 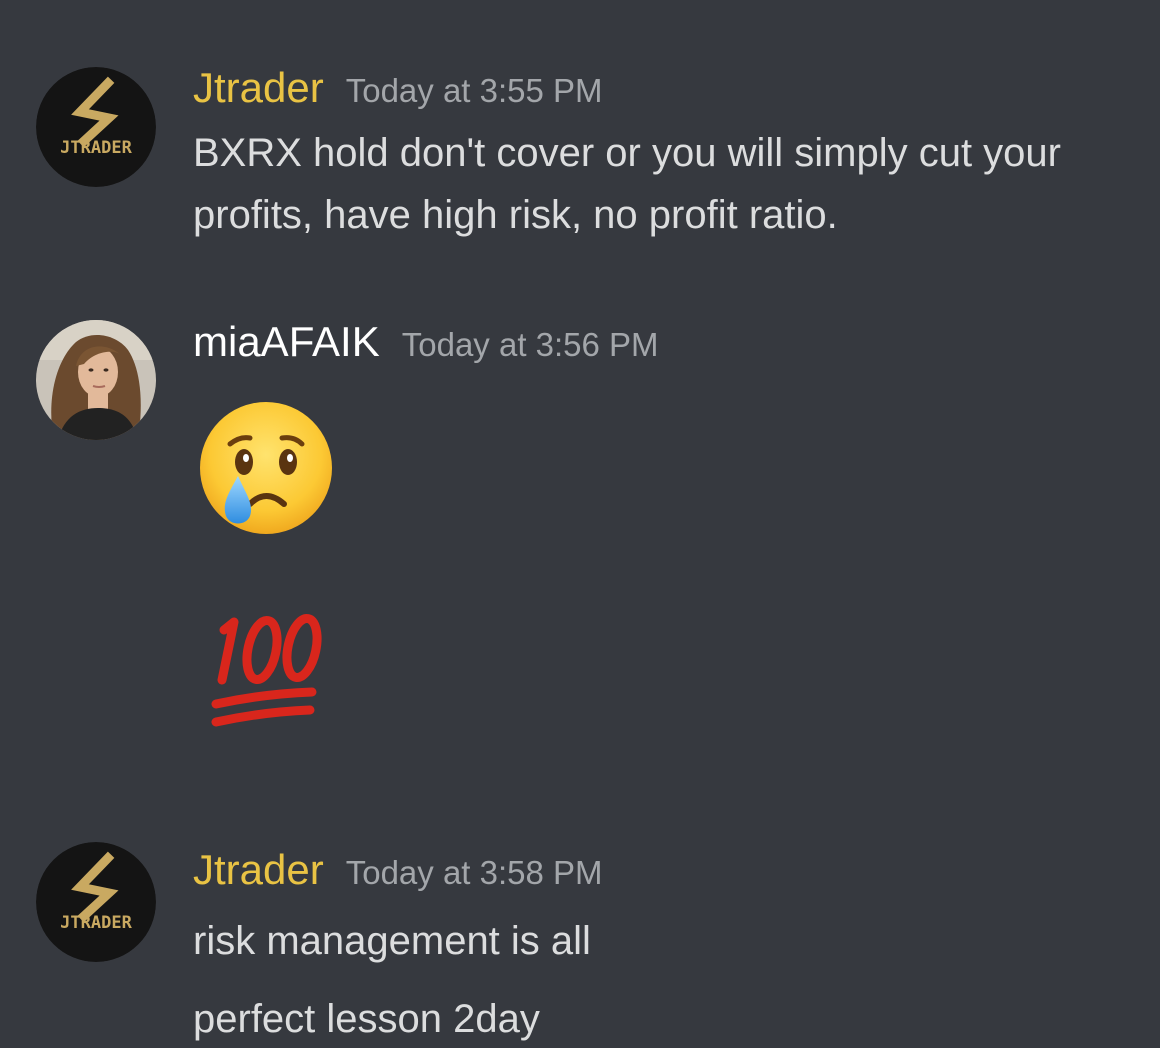 I want to click on message-content: perfect lesson 2day, so click(x=366, y=1019).